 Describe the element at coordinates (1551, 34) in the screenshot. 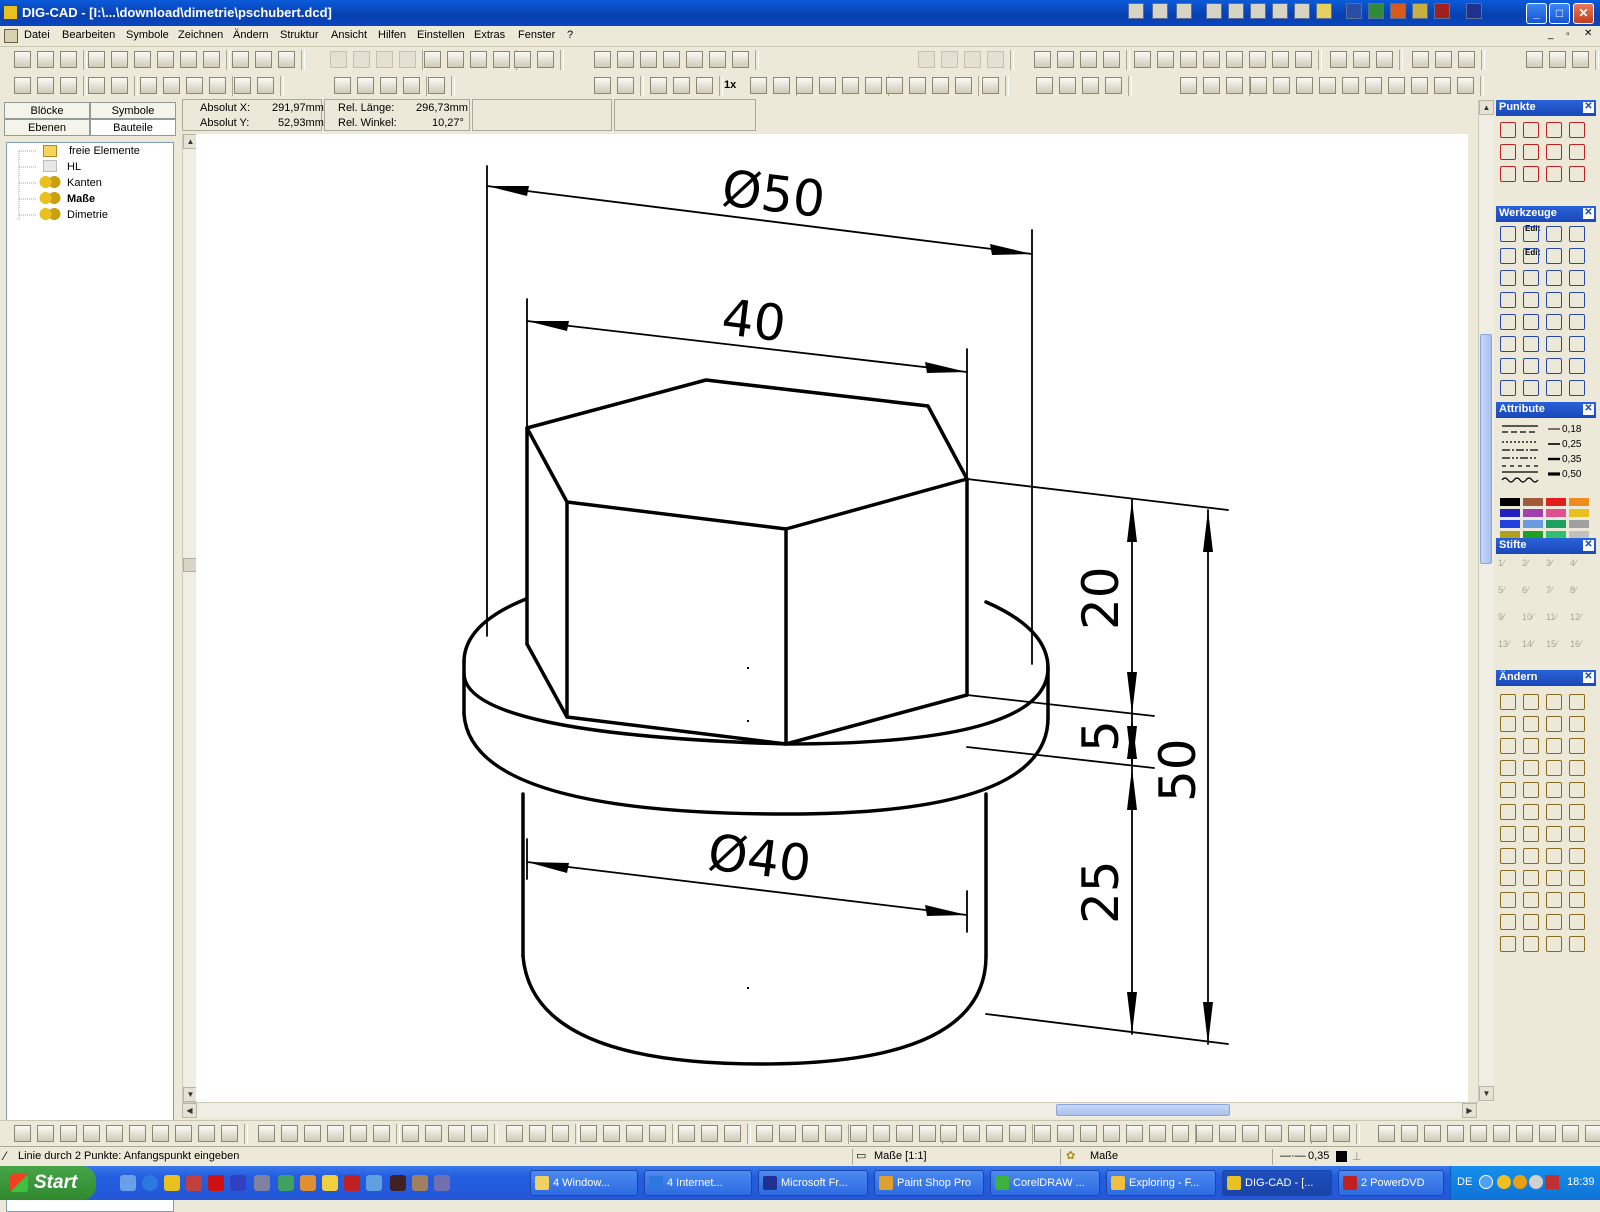

I see `mdi-minimize-icon: _` at that location.